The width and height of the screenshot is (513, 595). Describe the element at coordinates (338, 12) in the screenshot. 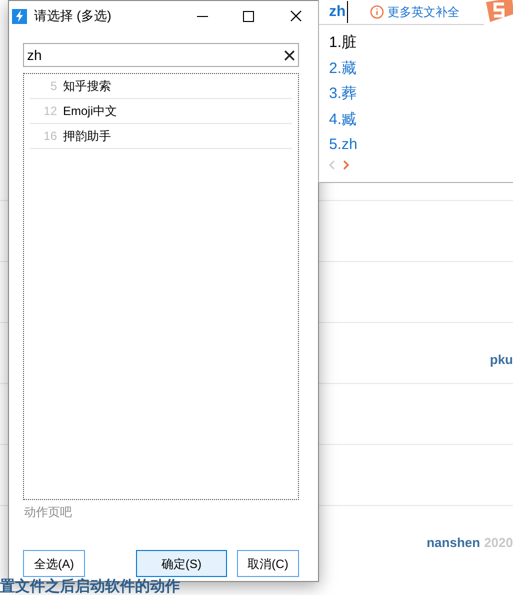

I see `composition-text: zh` at that location.